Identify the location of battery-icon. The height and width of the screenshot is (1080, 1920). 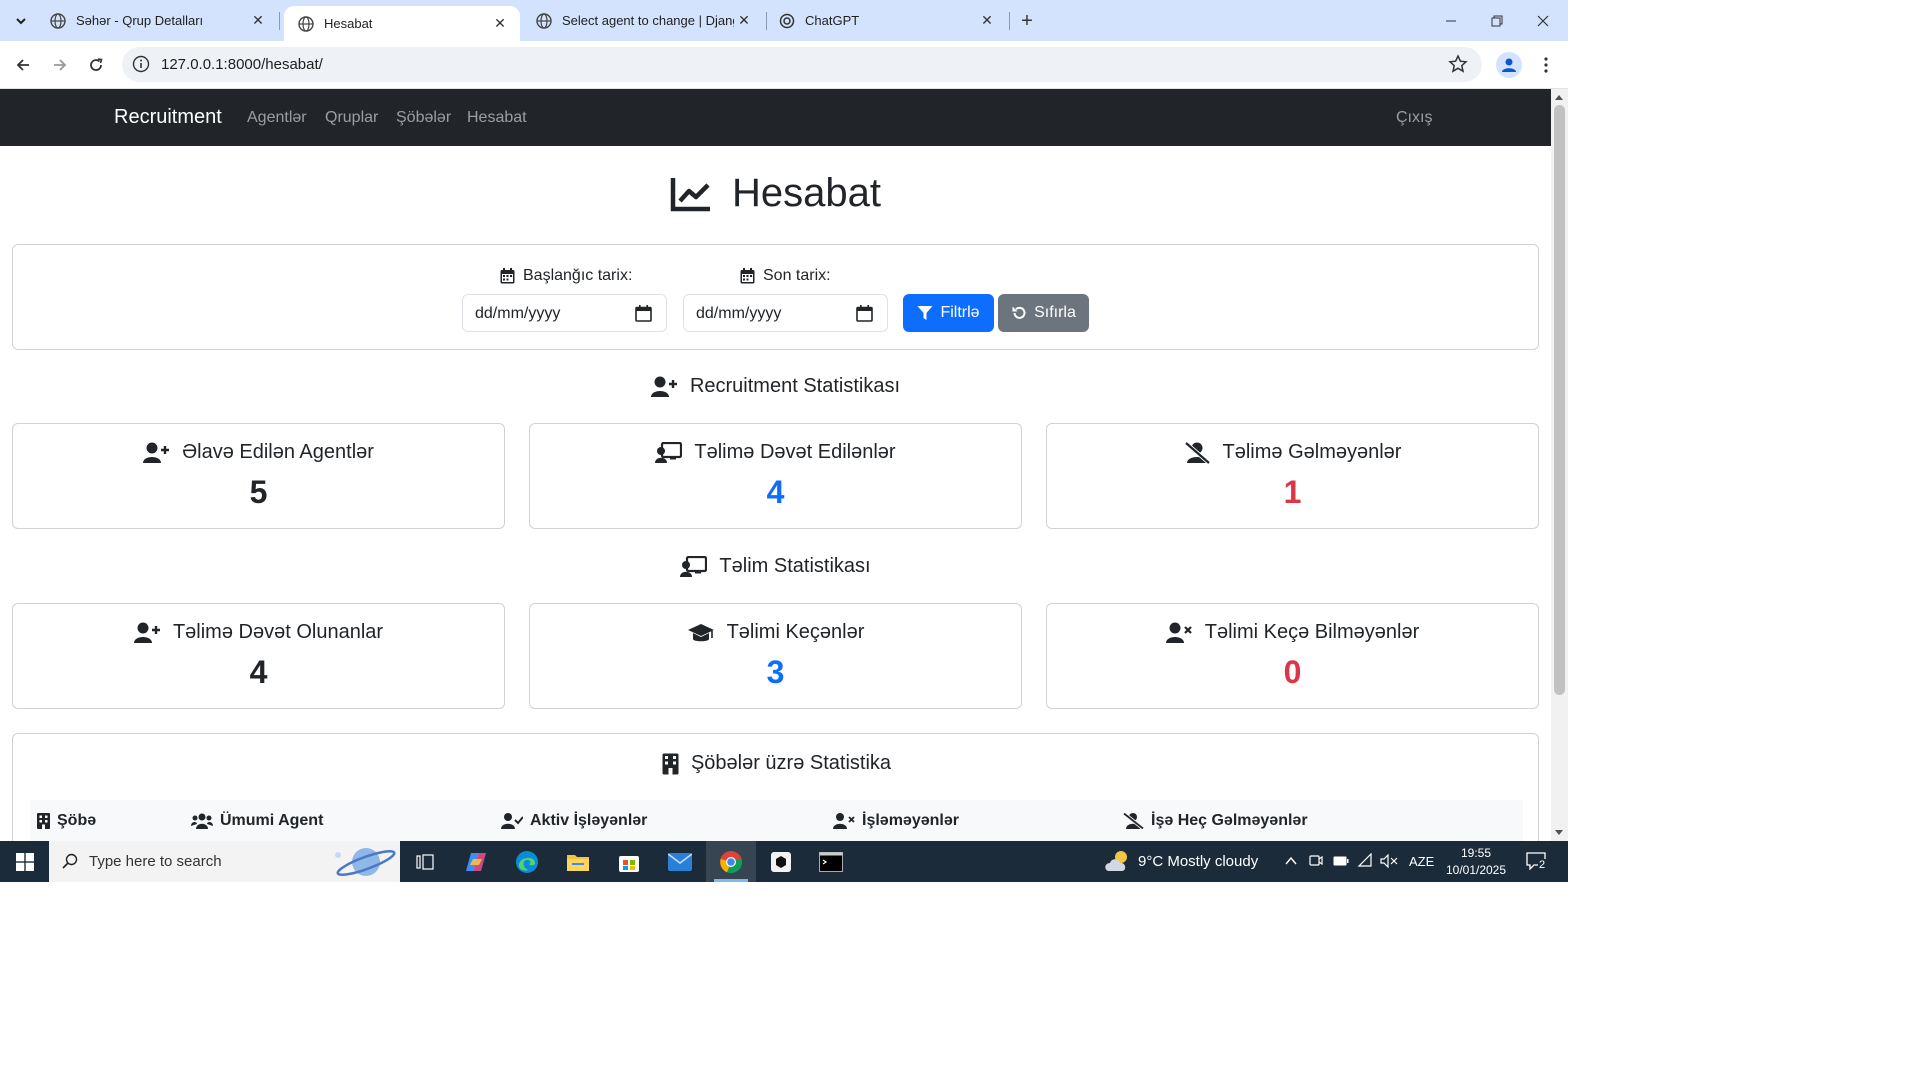
(1341, 861).